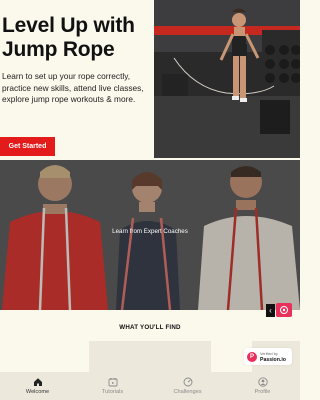  Describe the element at coordinates (150, 327) in the screenshot. I see `section-heading: WHAT YOU'LL FIND` at that location.